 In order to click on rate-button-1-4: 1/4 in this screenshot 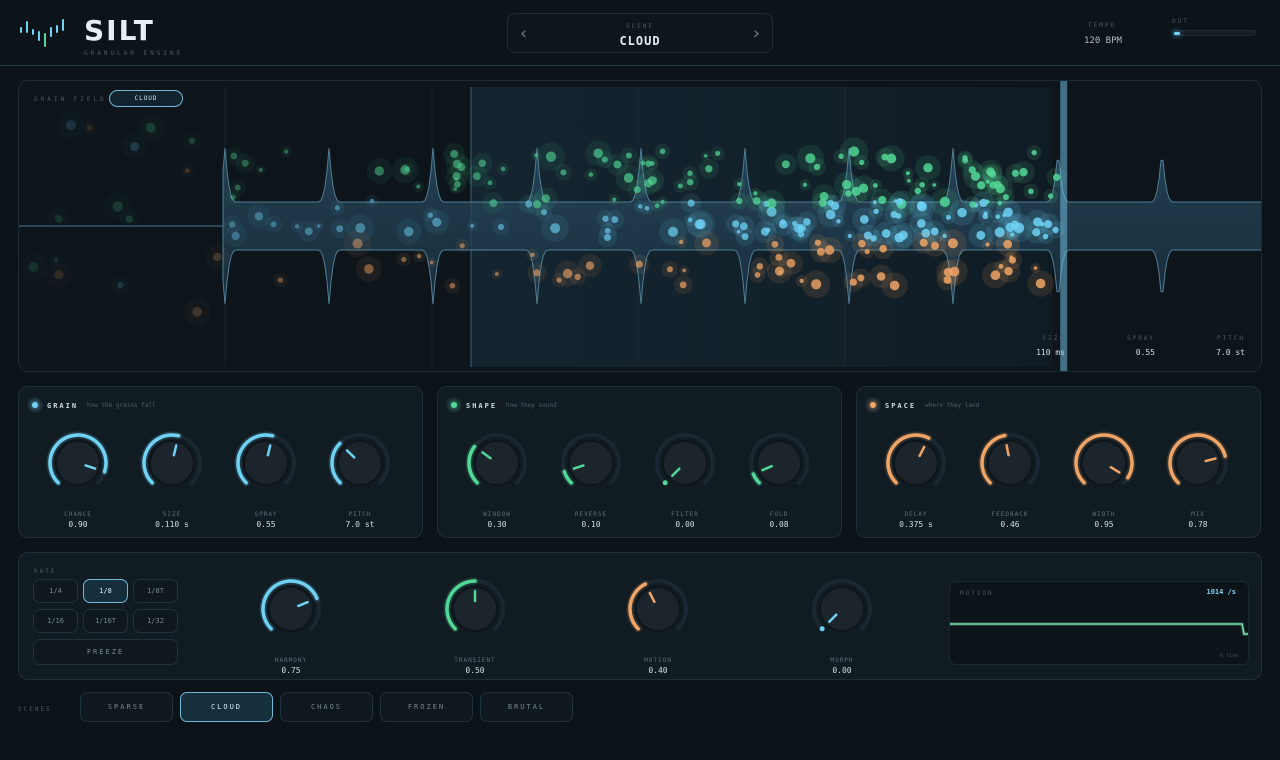, I will do `click(55, 591)`.